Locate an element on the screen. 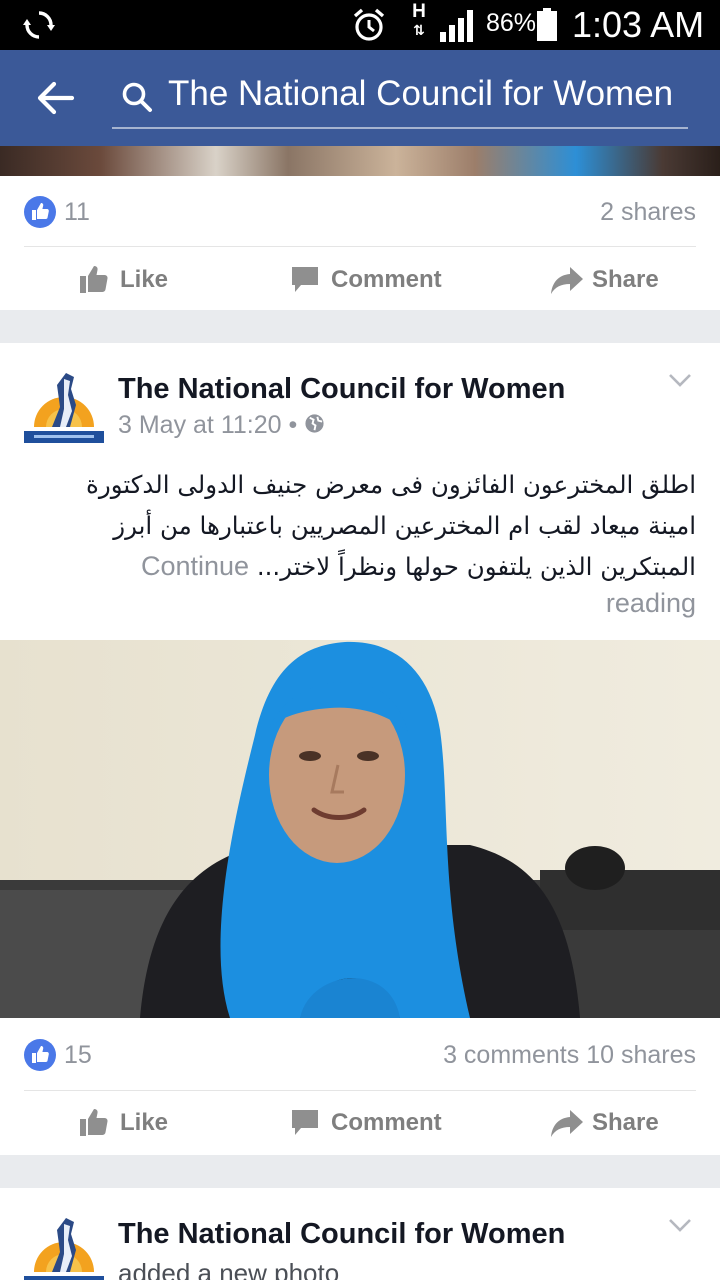 The height and width of the screenshot is (1280, 720). search-header: The National Council for Women is located at coordinates (360, 98).